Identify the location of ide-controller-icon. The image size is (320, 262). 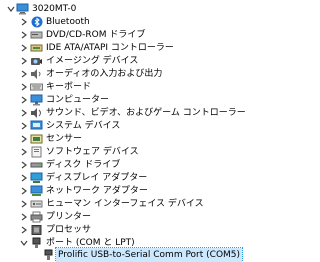
(36, 48).